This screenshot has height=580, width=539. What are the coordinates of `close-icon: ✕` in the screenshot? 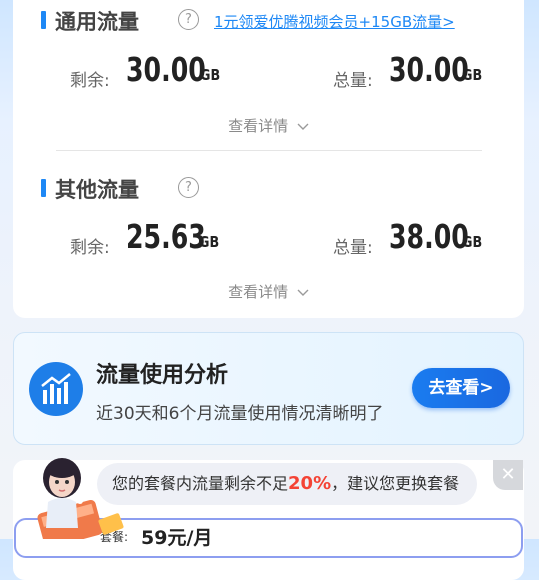 It's located at (508, 475).